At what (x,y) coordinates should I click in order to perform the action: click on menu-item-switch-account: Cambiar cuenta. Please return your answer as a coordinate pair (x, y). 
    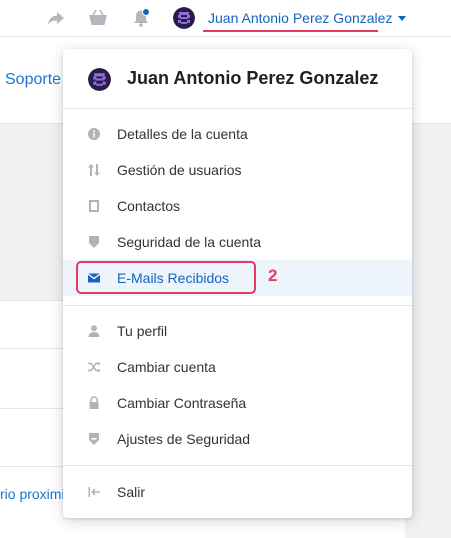
    Looking at the image, I should click on (237, 367).